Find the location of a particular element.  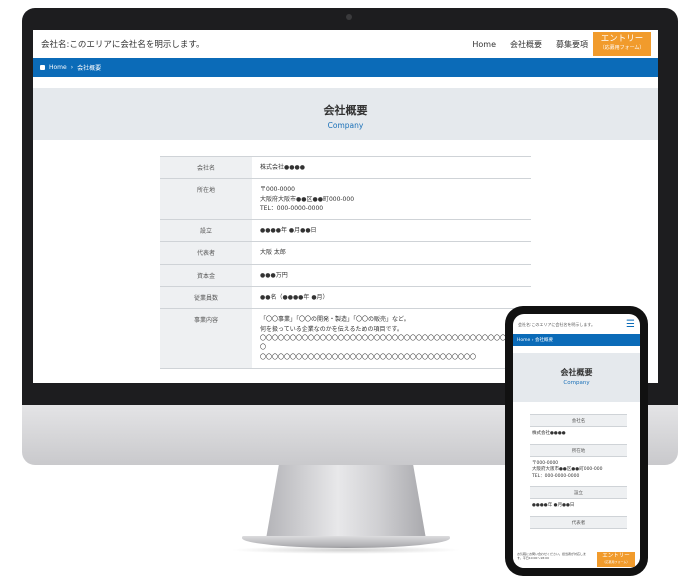

hamburger-icon: ☰ is located at coordinates (630, 325).